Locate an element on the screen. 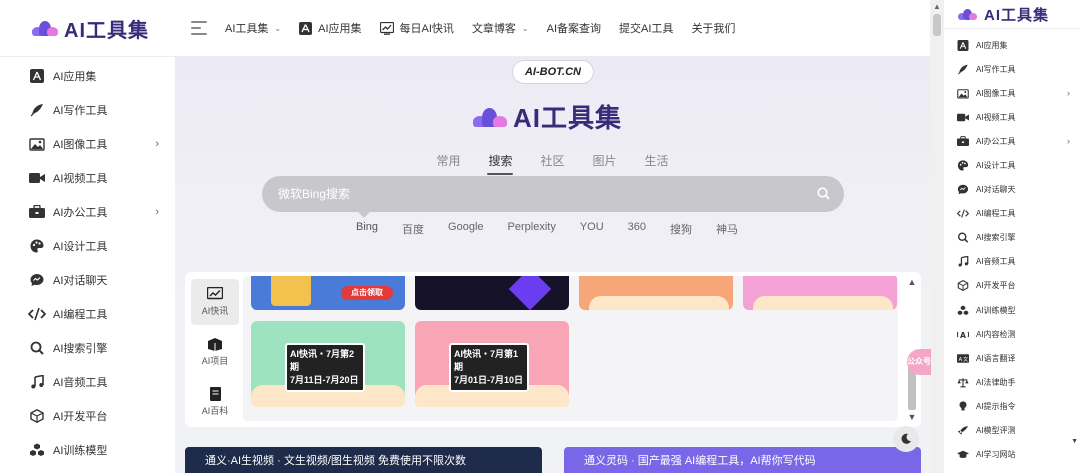  tab-search: 搜索 is located at coordinates (500, 163).